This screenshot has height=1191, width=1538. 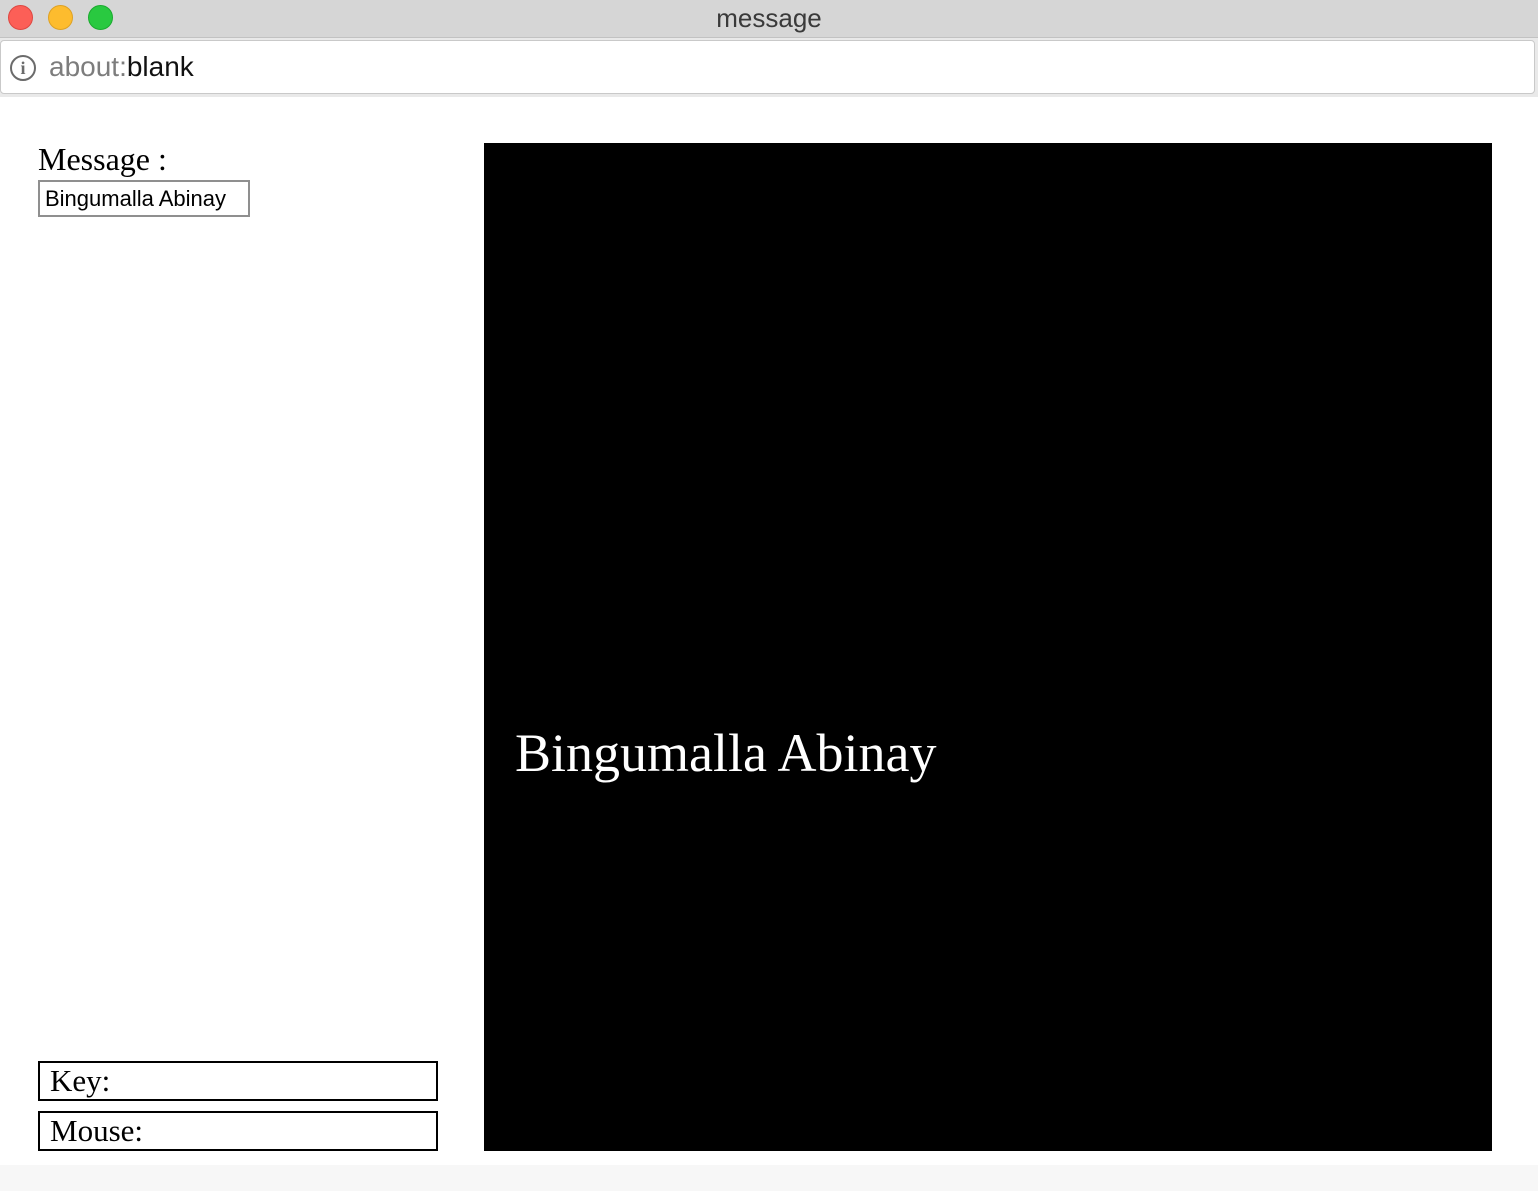 What do you see at coordinates (88, 66) in the screenshot?
I see `url-scheme: about:` at bounding box center [88, 66].